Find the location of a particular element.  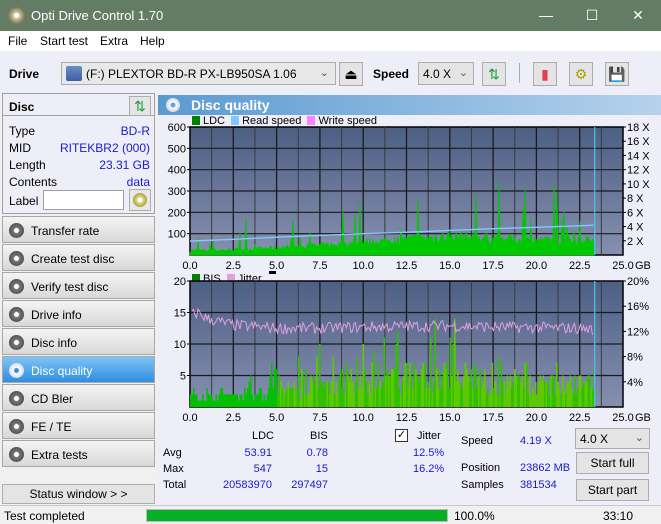

jitter-checkbox: ✓ is located at coordinates (401, 435).